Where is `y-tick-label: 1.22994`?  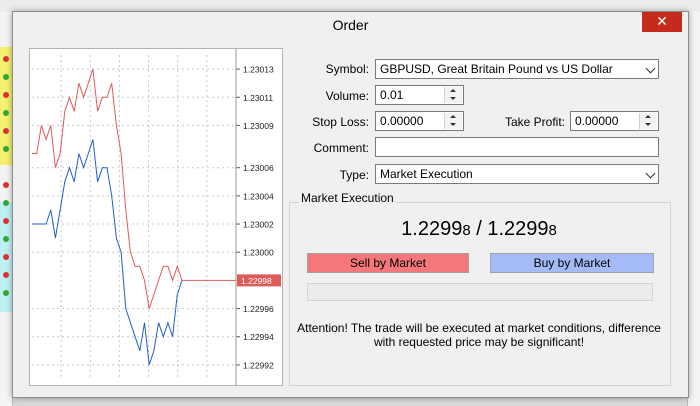 y-tick-label: 1.22994 is located at coordinates (258, 337).